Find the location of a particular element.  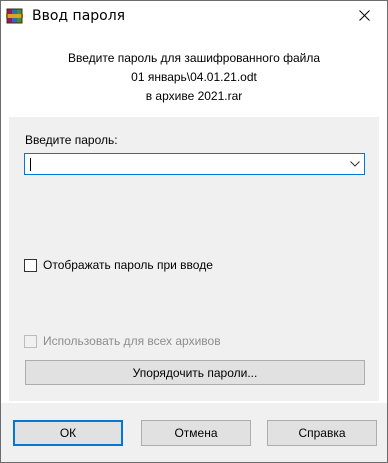

text-cursor is located at coordinates (30, 164).